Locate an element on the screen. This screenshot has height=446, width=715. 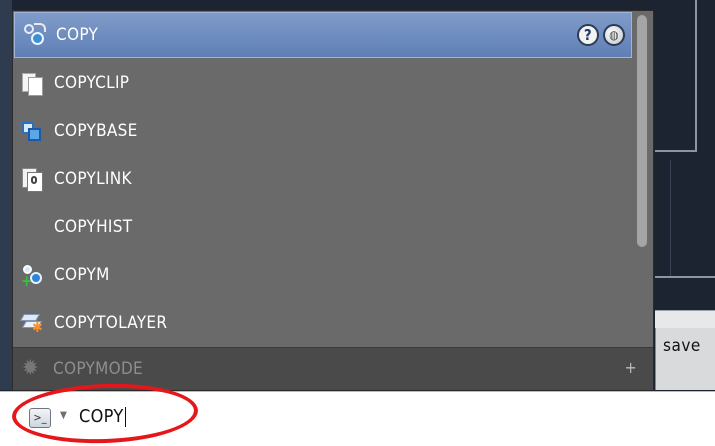
gear-icon: ✹ is located at coordinates (30, 368).